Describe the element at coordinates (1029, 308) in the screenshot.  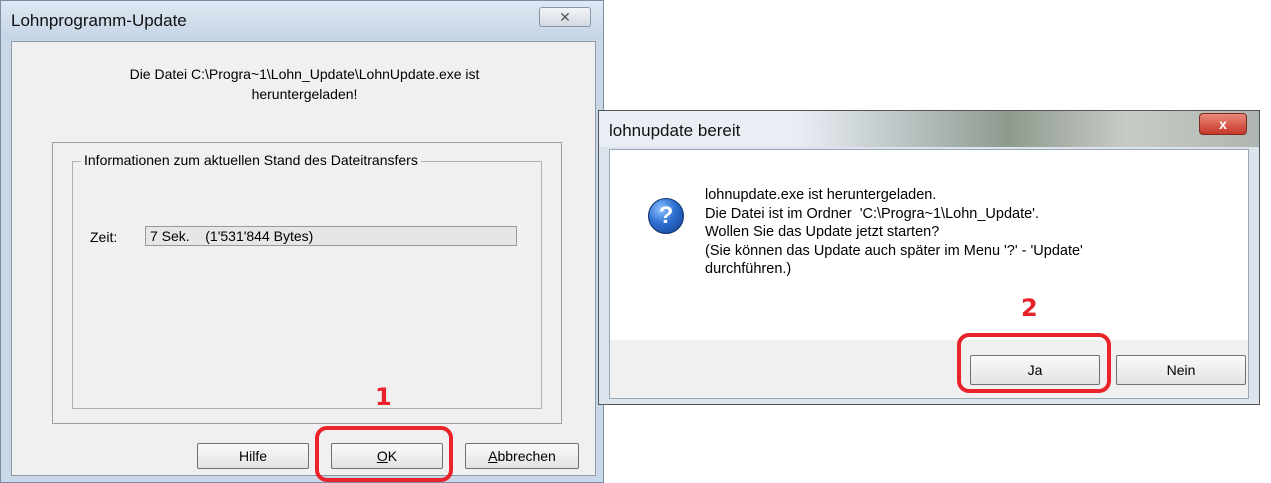
I see `annotation-number-2: 2` at that location.